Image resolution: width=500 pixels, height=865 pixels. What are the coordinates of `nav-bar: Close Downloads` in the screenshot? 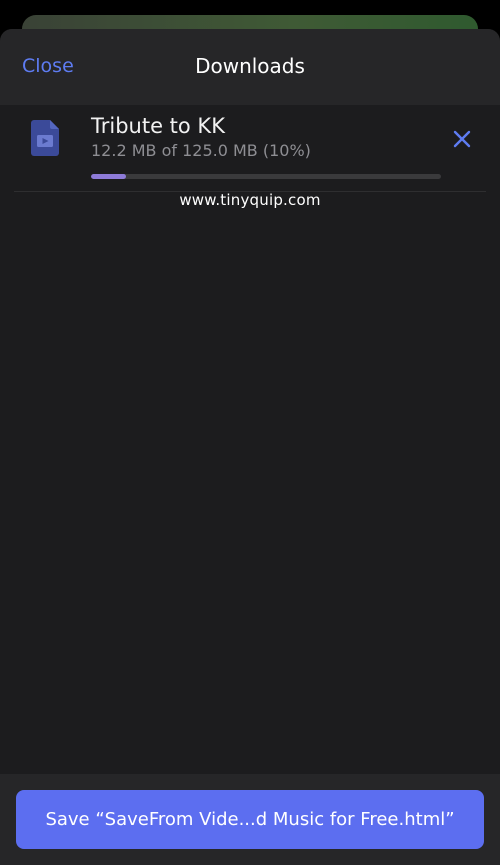 It's located at (250, 67).